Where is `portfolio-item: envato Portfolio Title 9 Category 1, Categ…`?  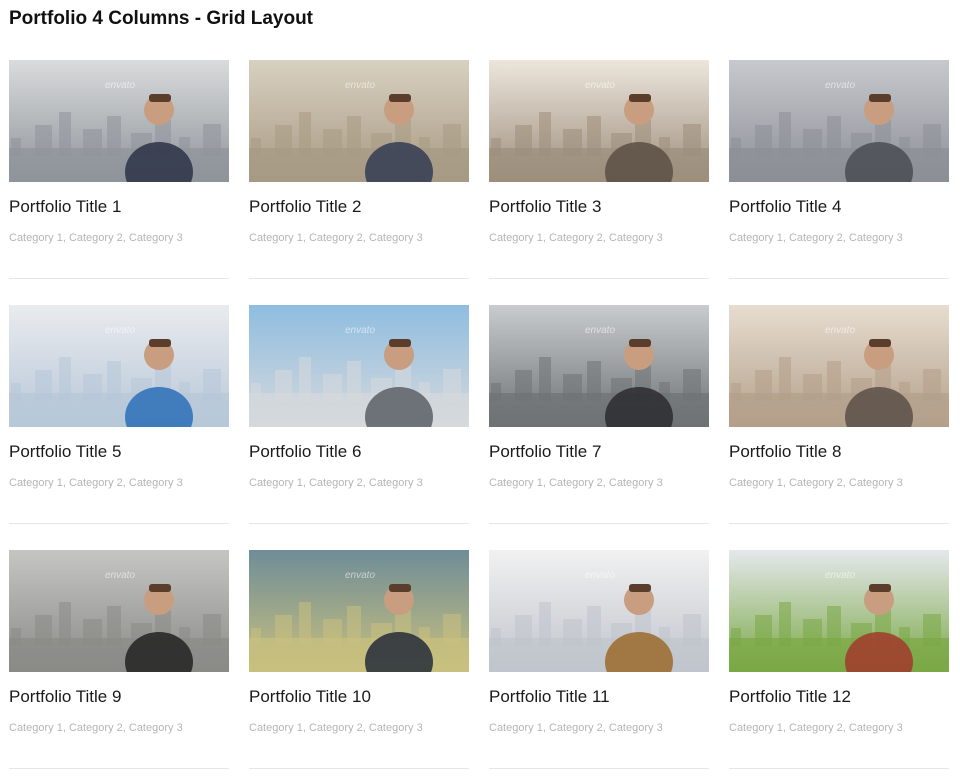 portfolio-item: envato Portfolio Title 9 Category 1, Categ… is located at coordinates (119, 659).